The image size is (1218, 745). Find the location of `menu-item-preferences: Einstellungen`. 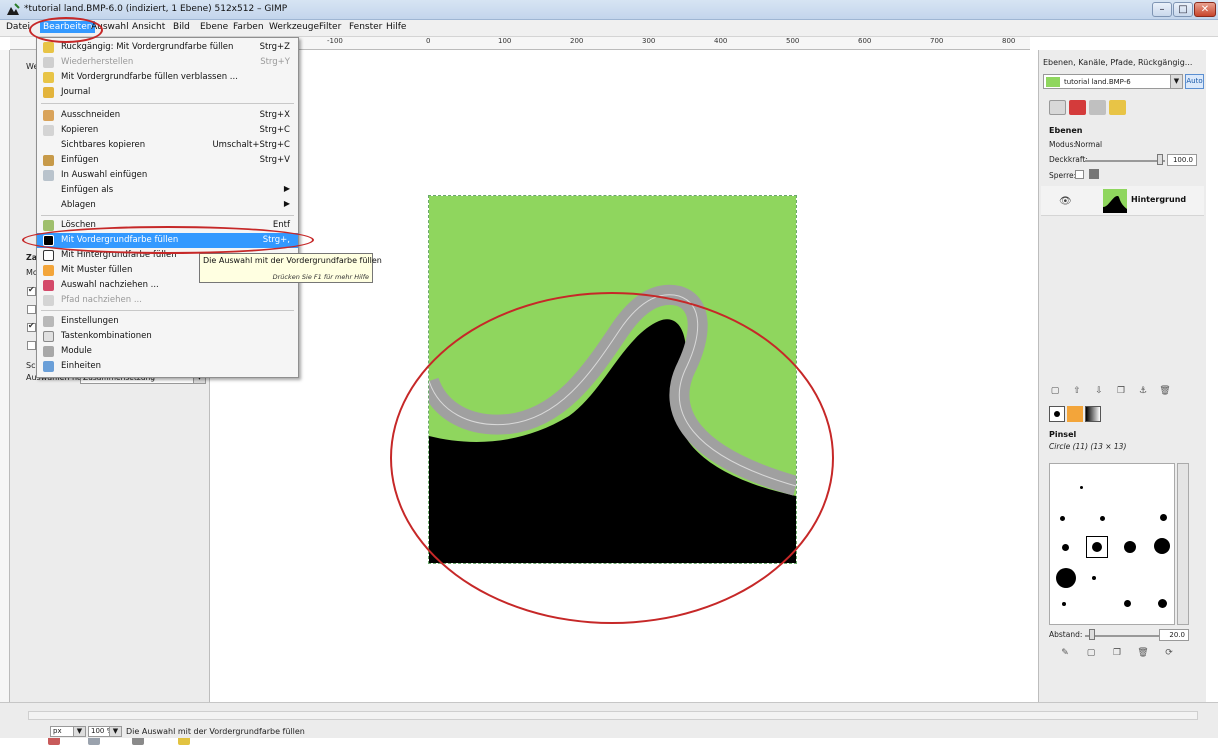

menu-item-preferences: Einstellungen is located at coordinates (167, 321).